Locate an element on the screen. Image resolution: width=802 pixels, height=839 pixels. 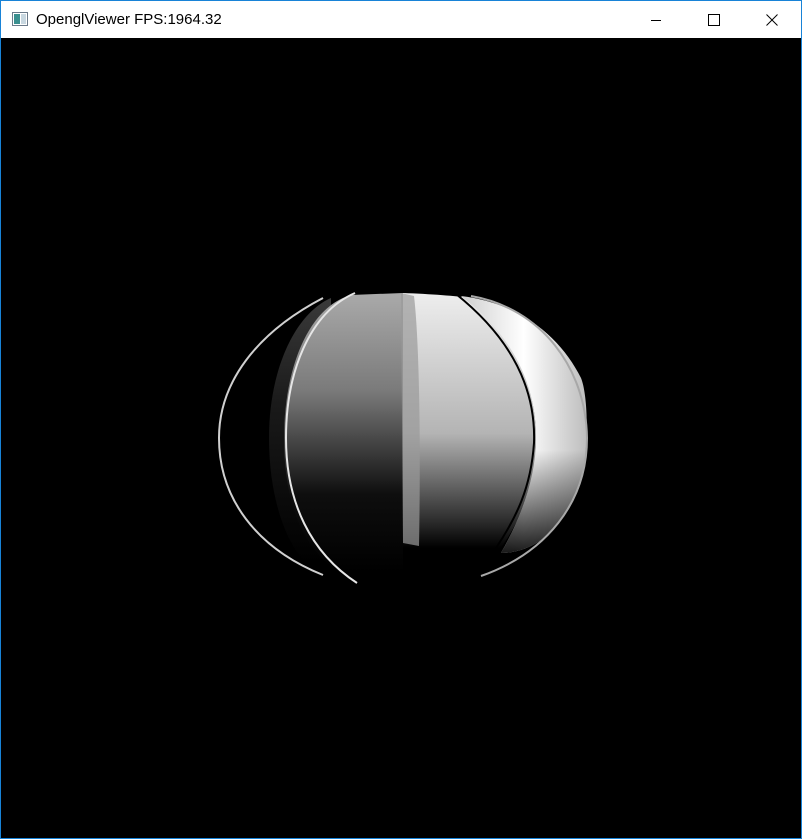
maximize-icon is located at coordinates (714, 19).